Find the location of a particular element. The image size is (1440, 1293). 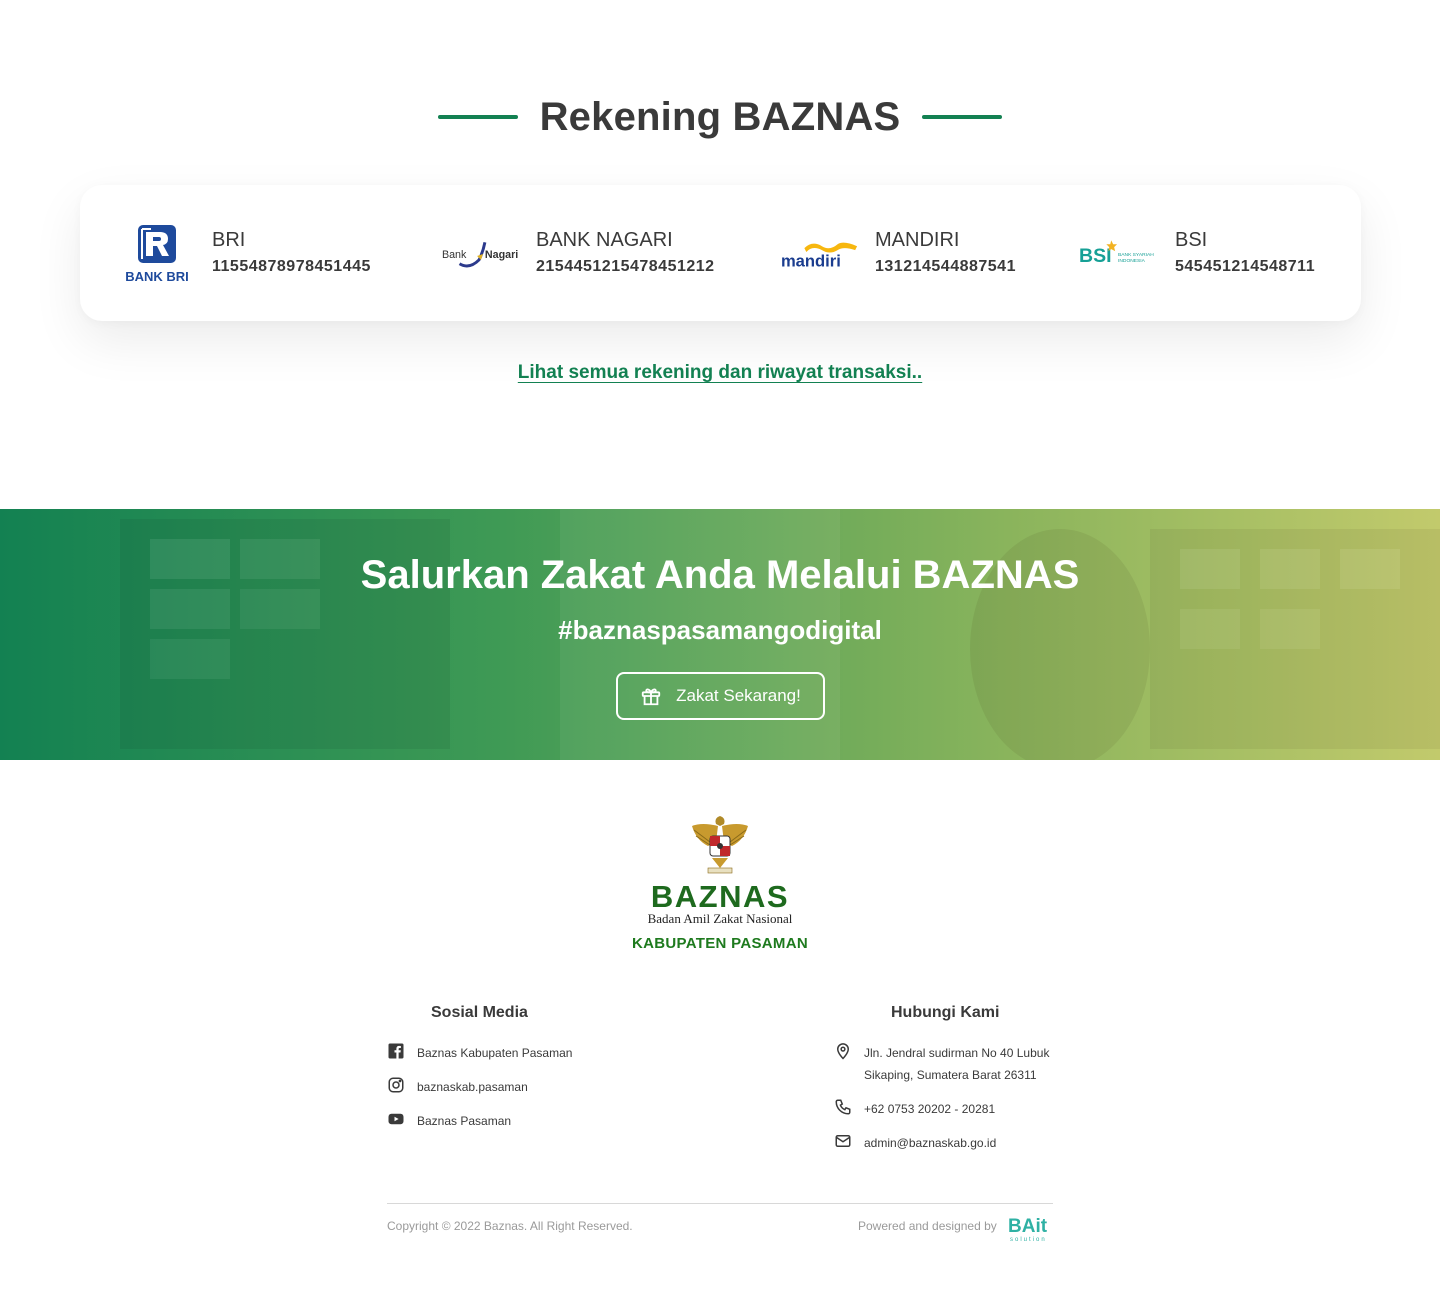

social-label: Baznas Pasaman is located at coordinates (464, 1121).